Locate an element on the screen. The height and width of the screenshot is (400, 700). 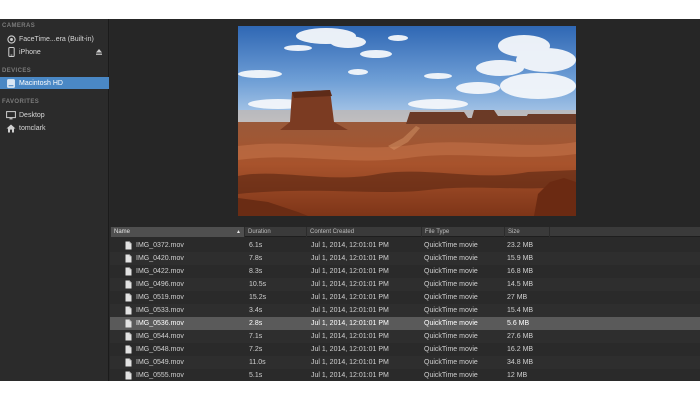
cell-size: 23.2 MB is located at coordinates (520, 245).